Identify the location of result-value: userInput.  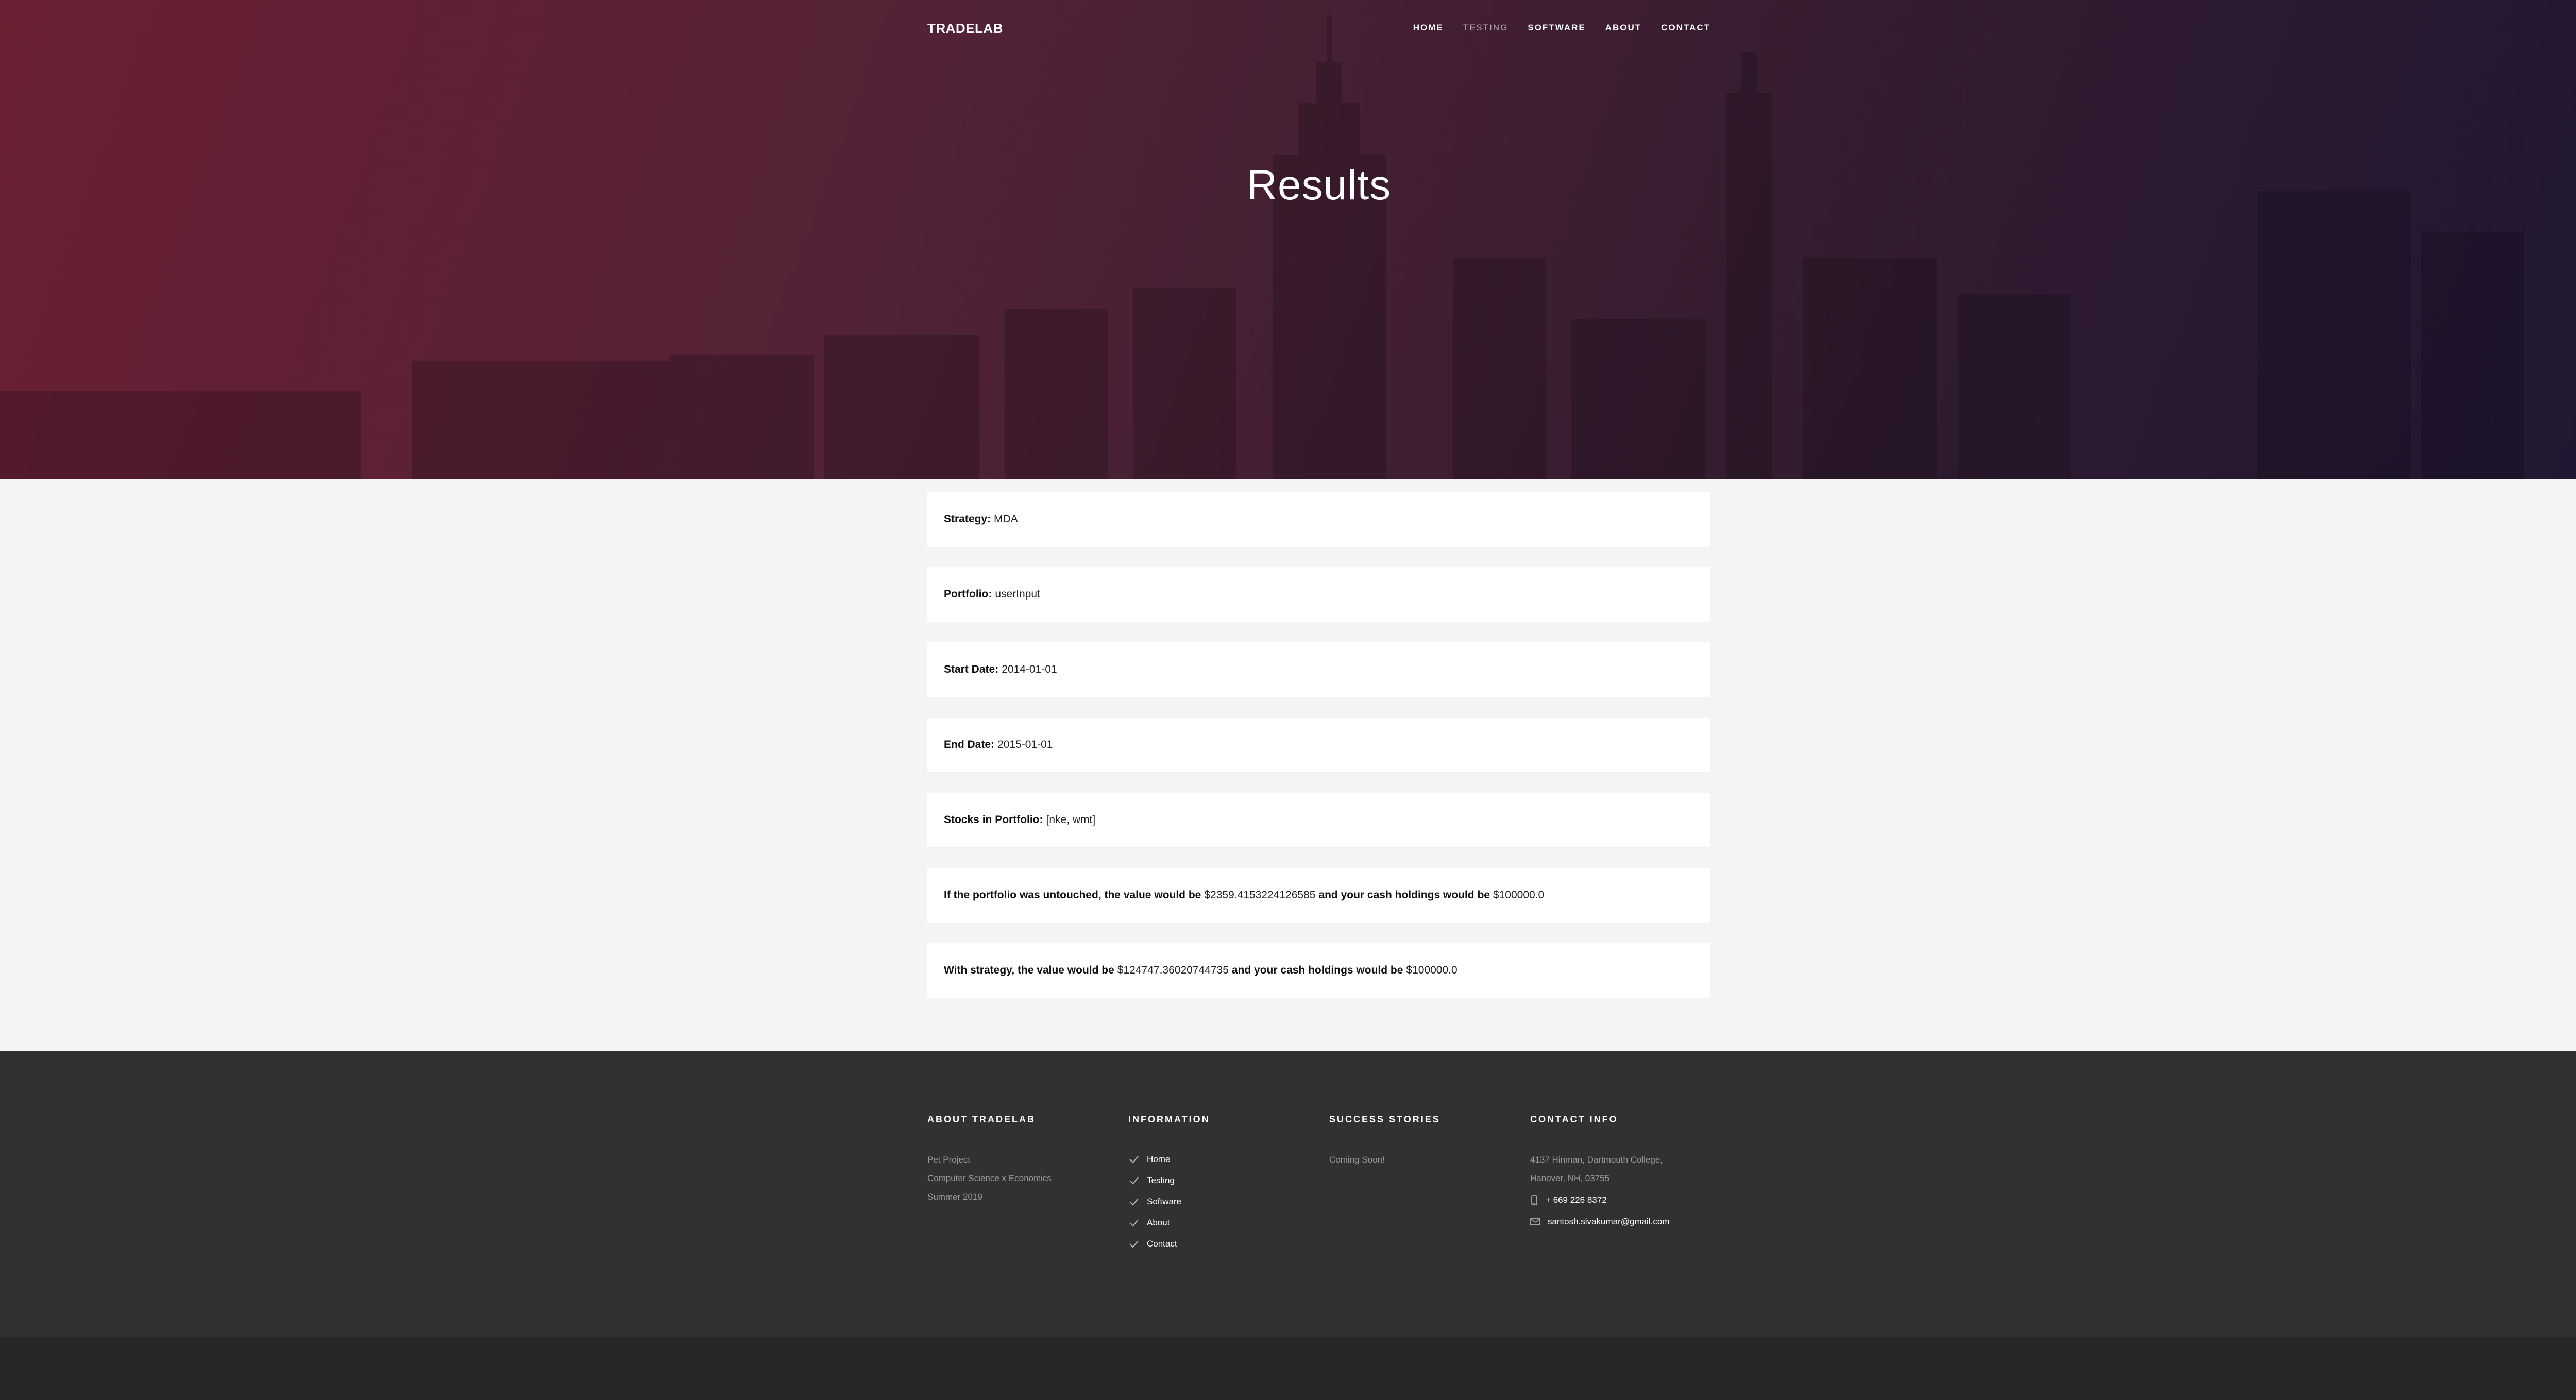
(1017, 594).